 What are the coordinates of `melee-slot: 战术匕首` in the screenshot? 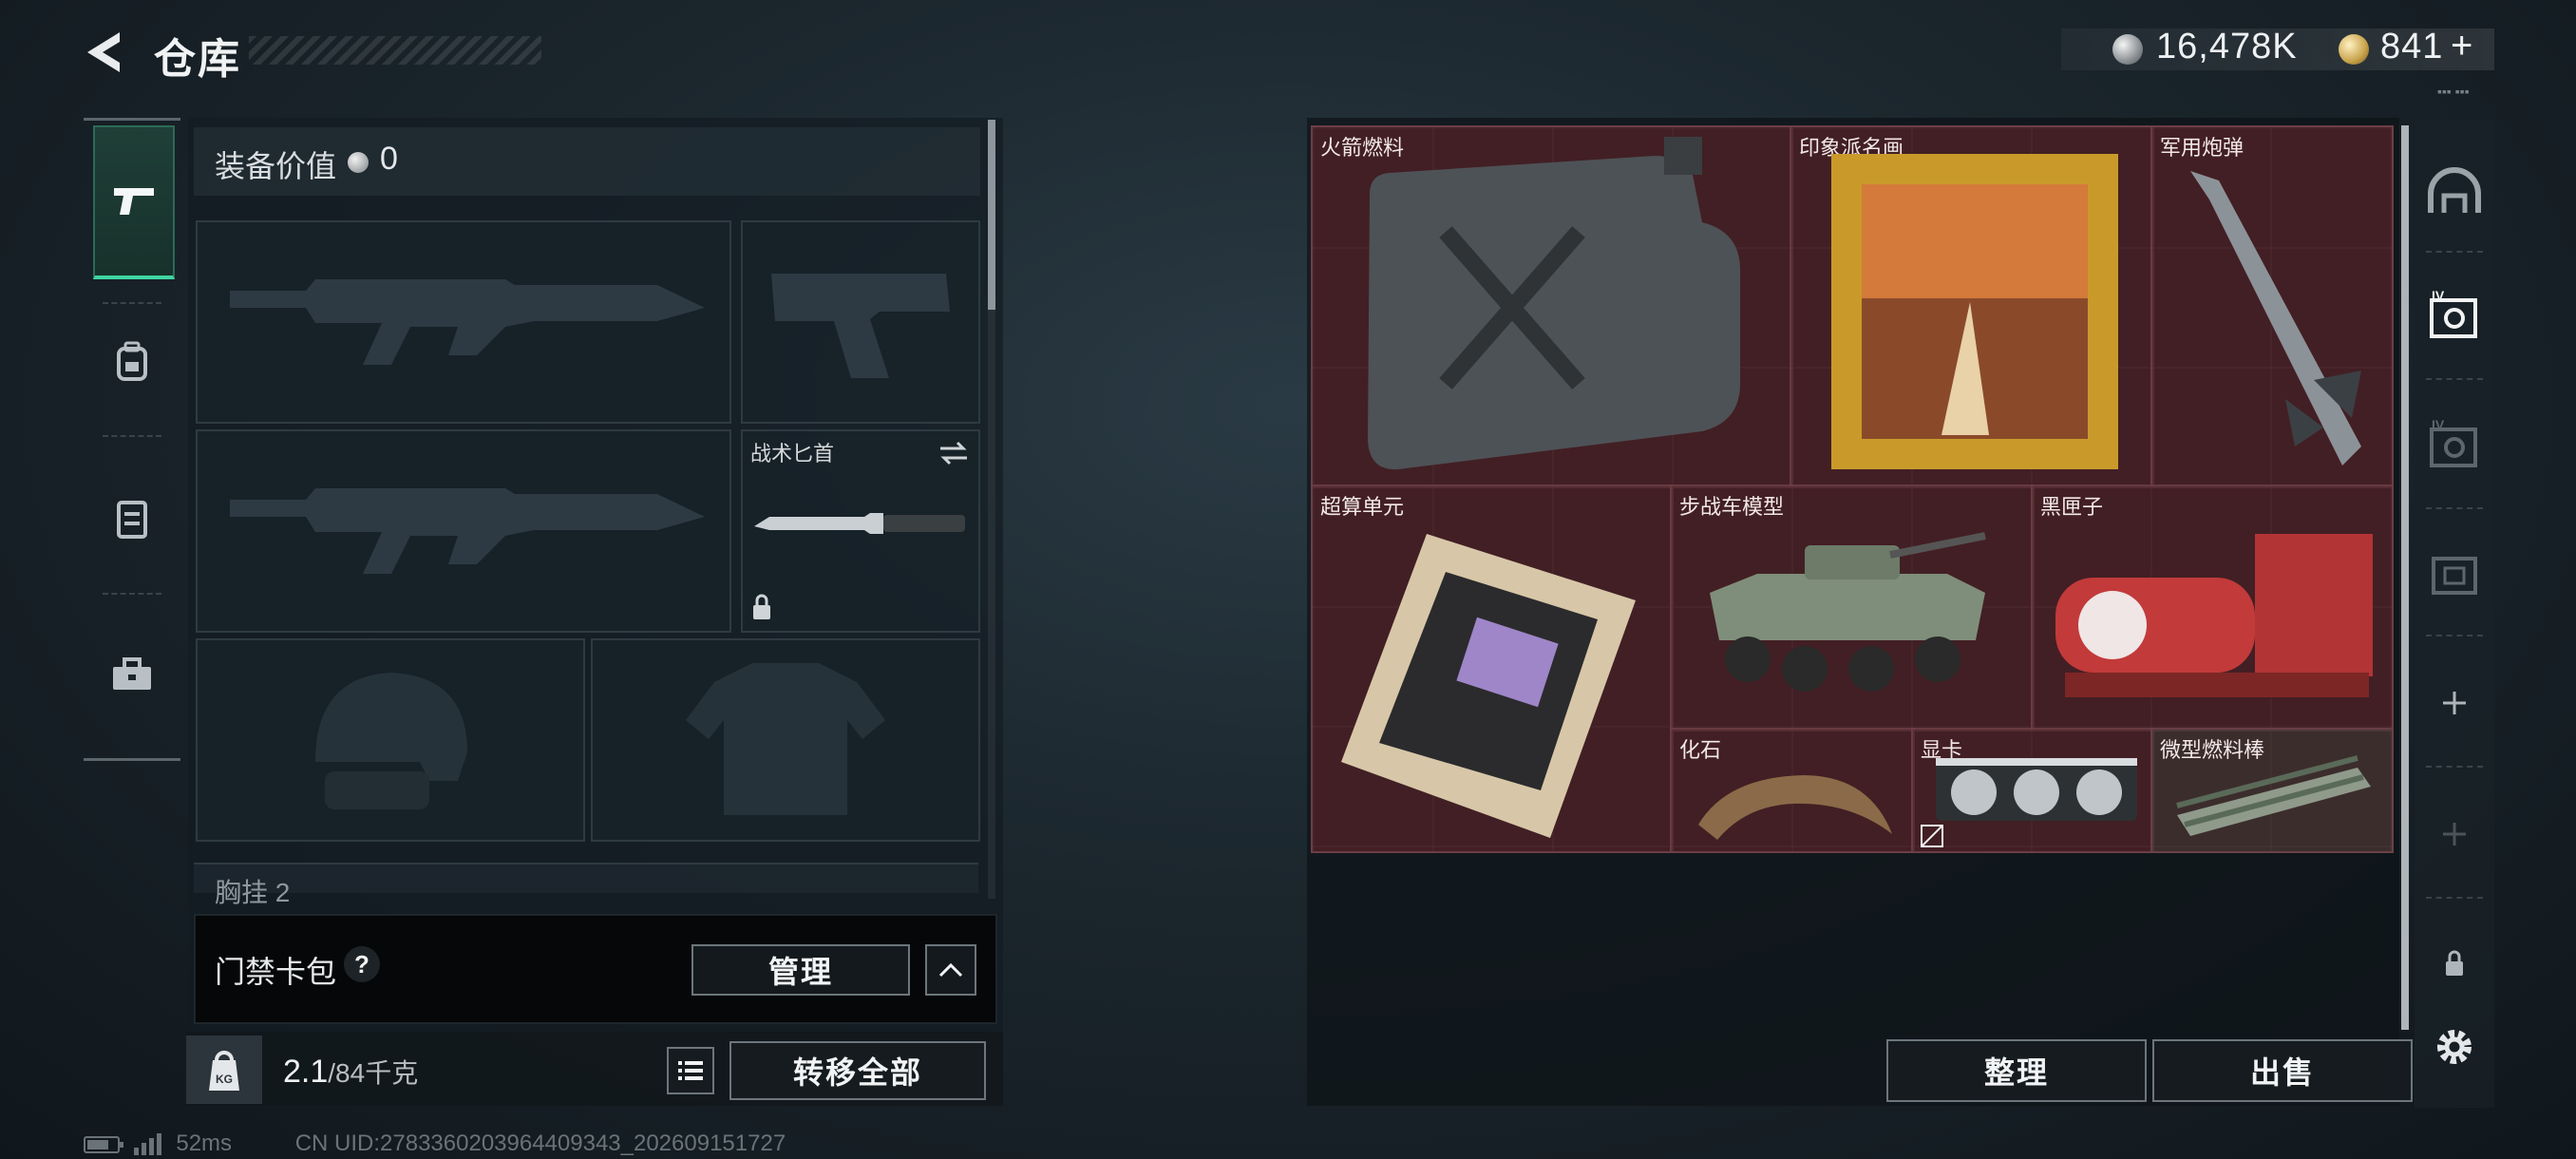 It's located at (860, 531).